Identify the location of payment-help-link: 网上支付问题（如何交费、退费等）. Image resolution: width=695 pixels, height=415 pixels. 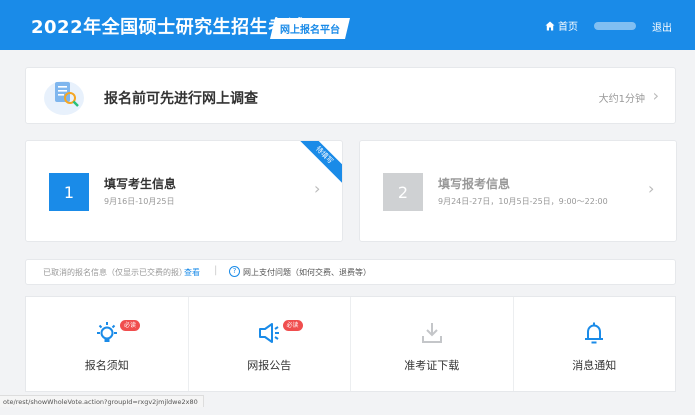
(307, 272).